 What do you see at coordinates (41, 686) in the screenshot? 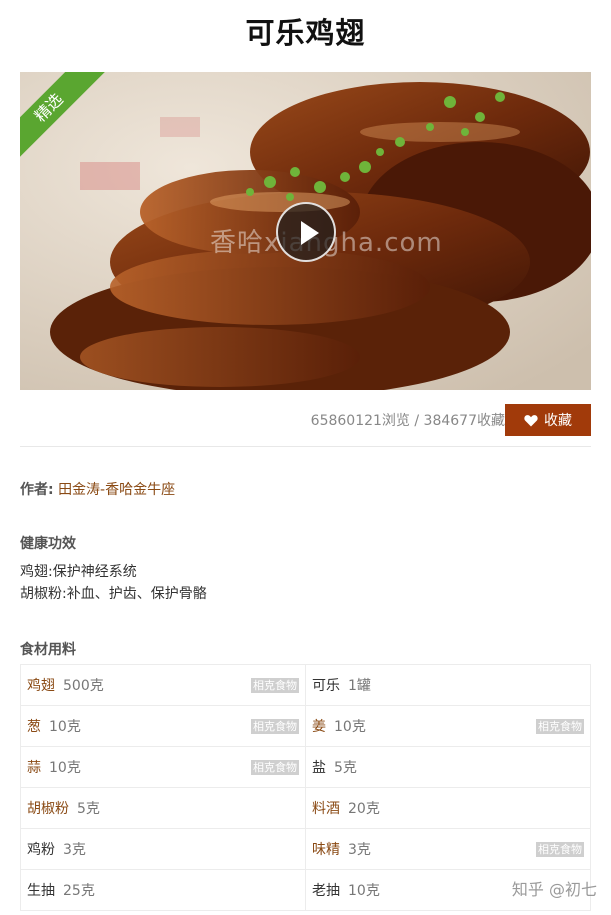
I see `ingredient-name: 鸡翅` at bounding box center [41, 686].